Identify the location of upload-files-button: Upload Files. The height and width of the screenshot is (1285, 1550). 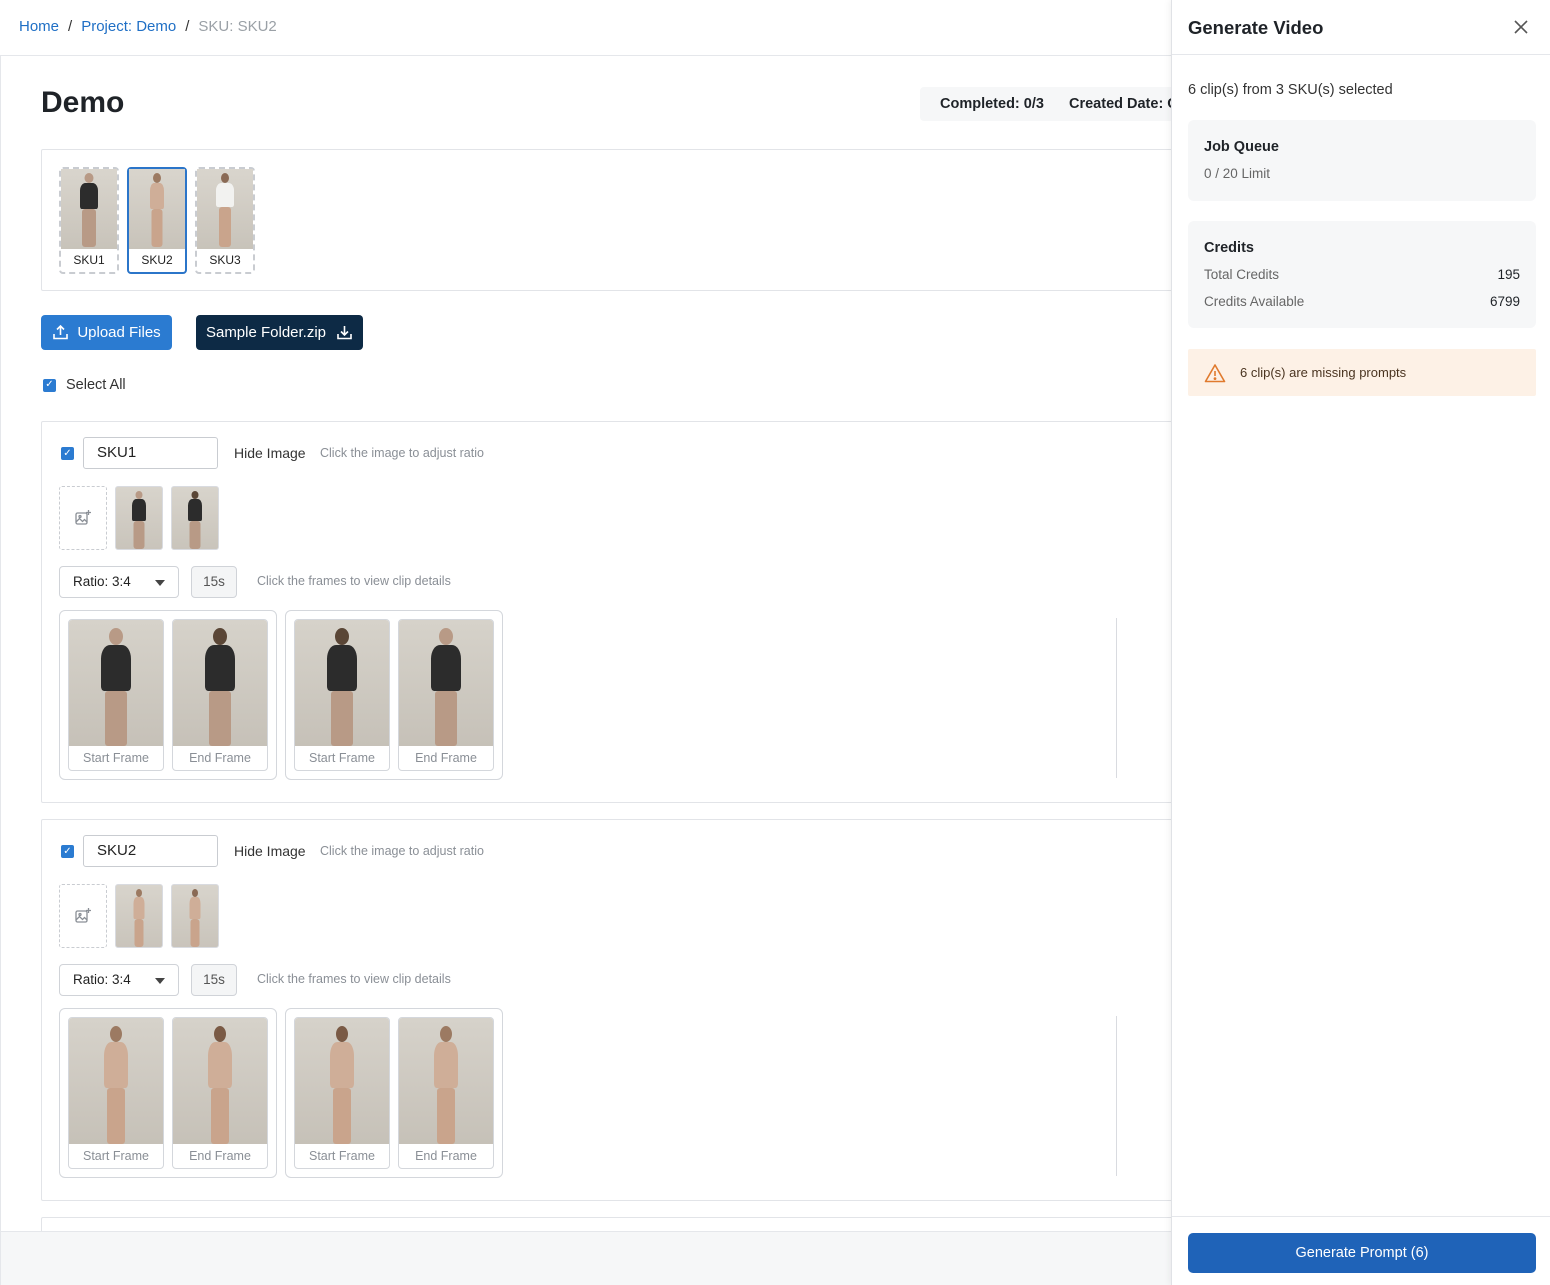
(106, 332).